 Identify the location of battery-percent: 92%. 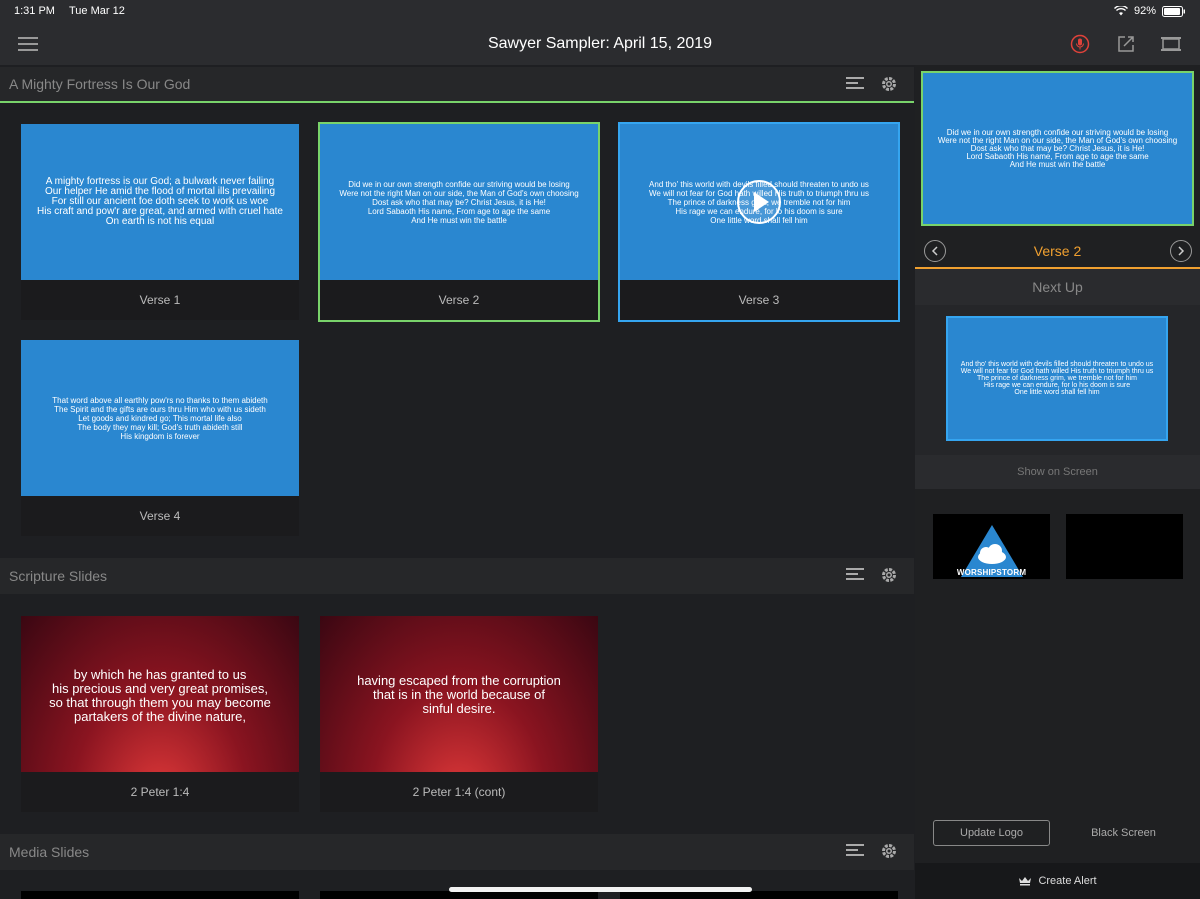
(1144, 11).